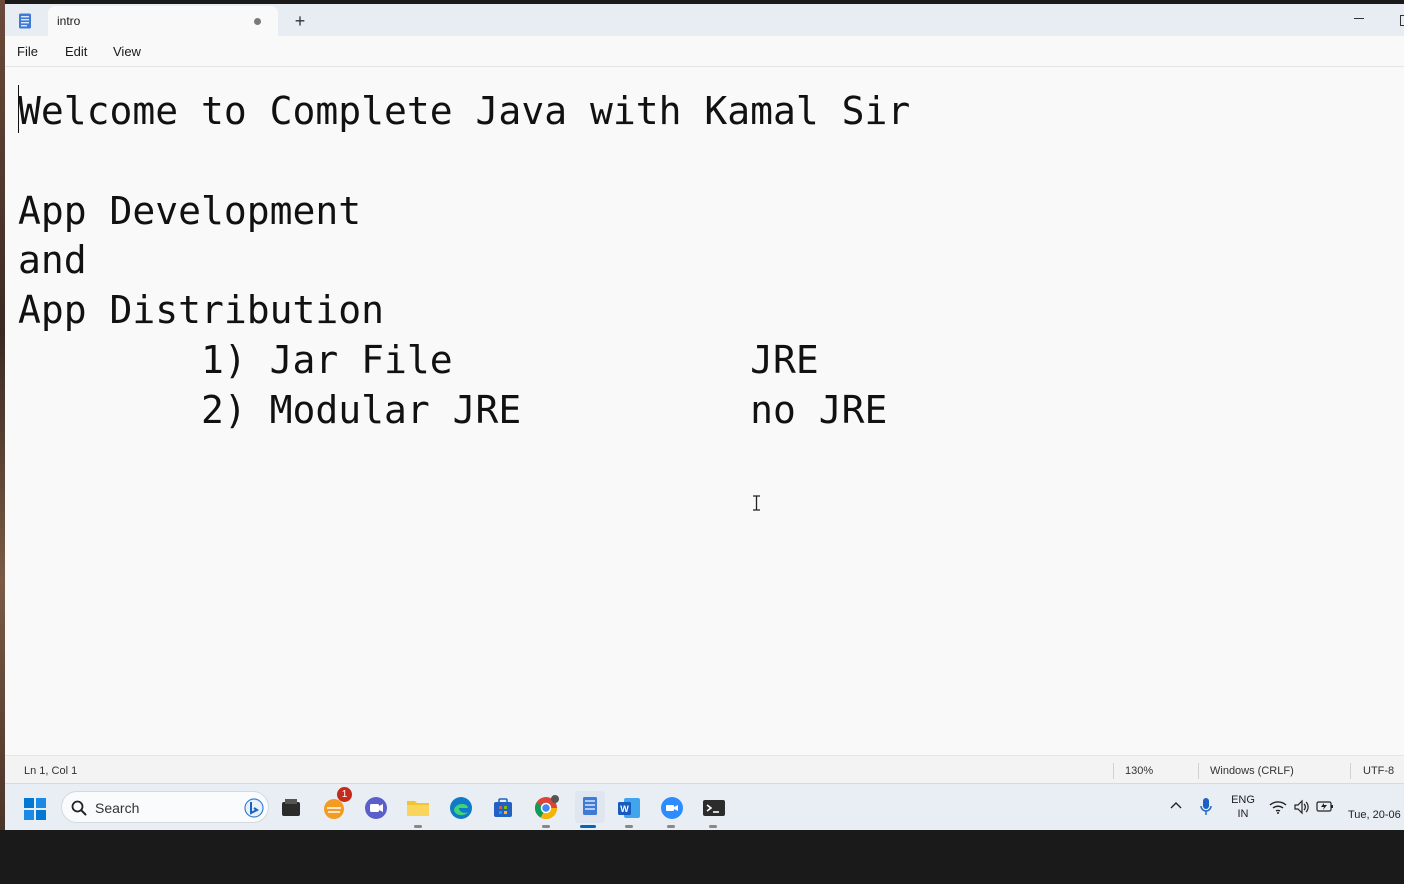 The image size is (1404, 884). I want to click on zoom-running-indicator, so click(671, 826).